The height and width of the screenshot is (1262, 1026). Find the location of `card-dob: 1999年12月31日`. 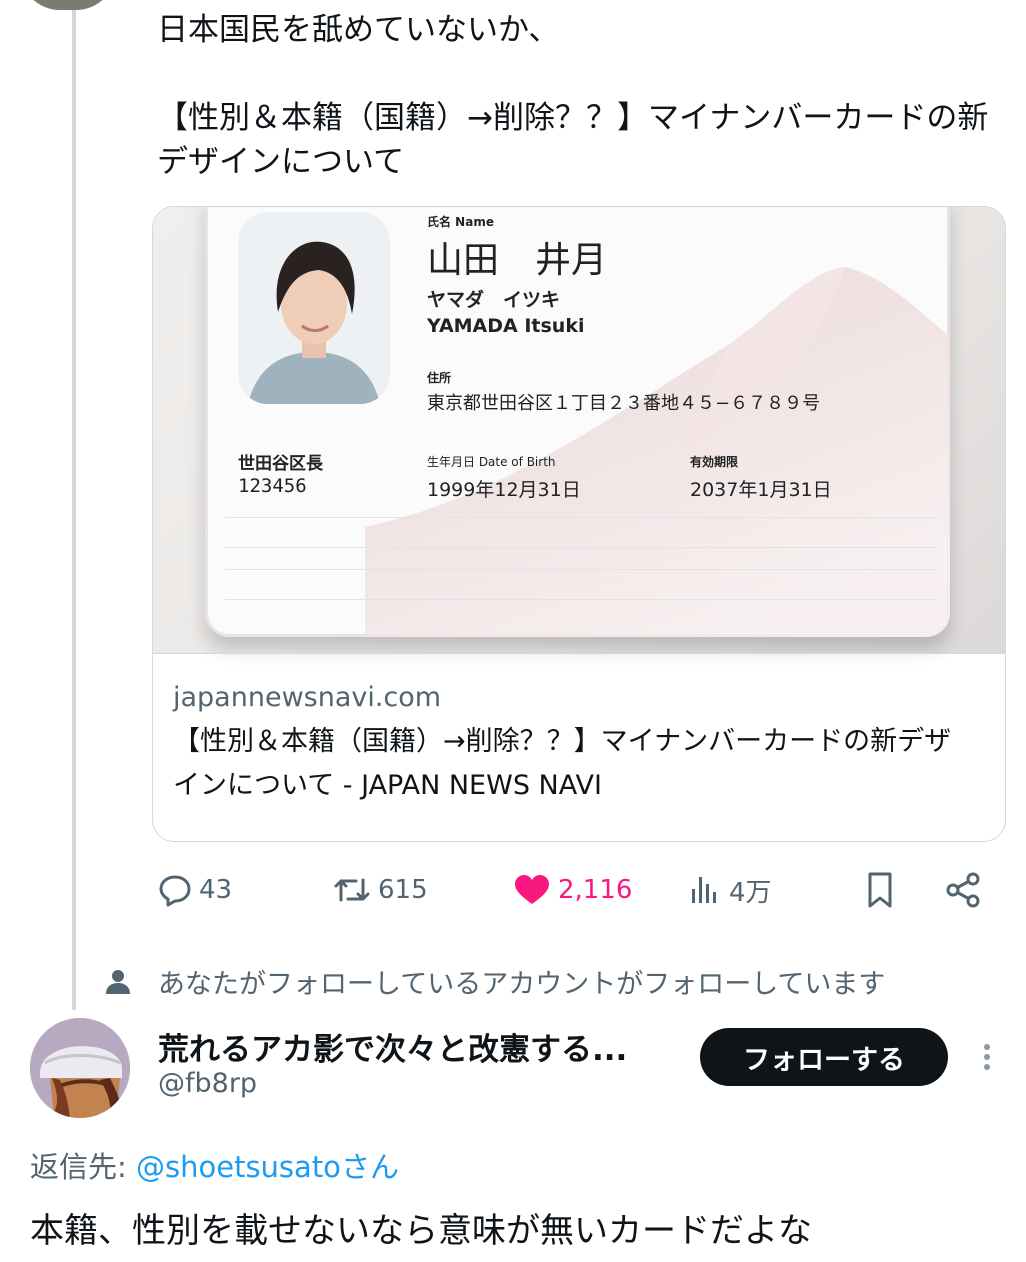

card-dob: 1999年12月31日 is located at coordinates (504, 490).